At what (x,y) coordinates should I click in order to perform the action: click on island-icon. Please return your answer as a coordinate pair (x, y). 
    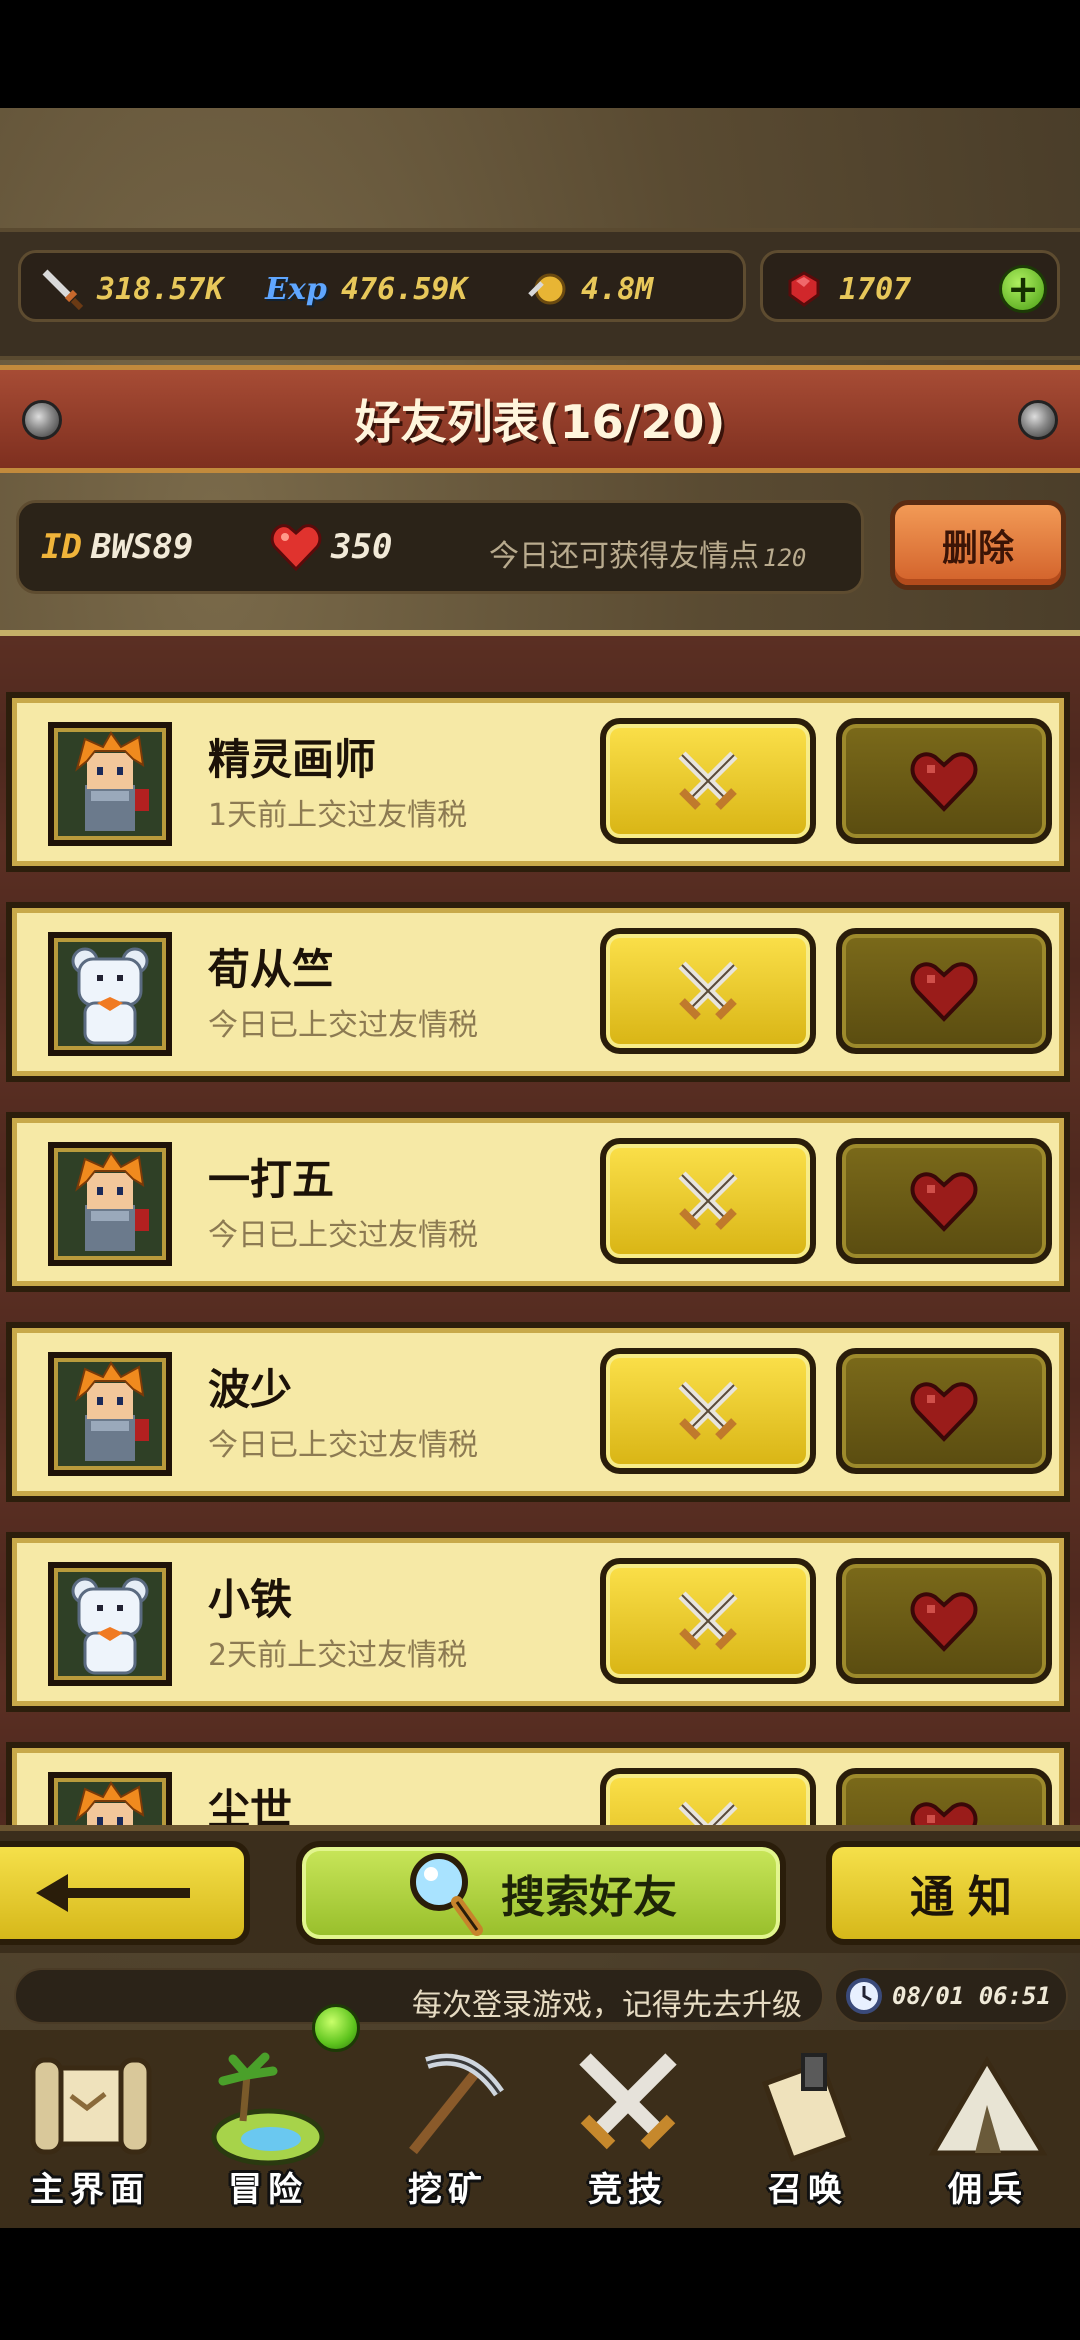
    Looking at the image, I should click on (268, 2106).